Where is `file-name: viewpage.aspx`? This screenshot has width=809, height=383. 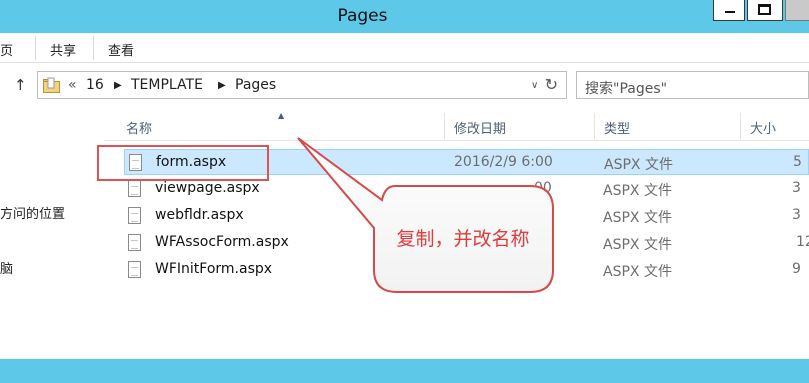
file-name: viewpage.aspx is located at coordinates (207, 188).